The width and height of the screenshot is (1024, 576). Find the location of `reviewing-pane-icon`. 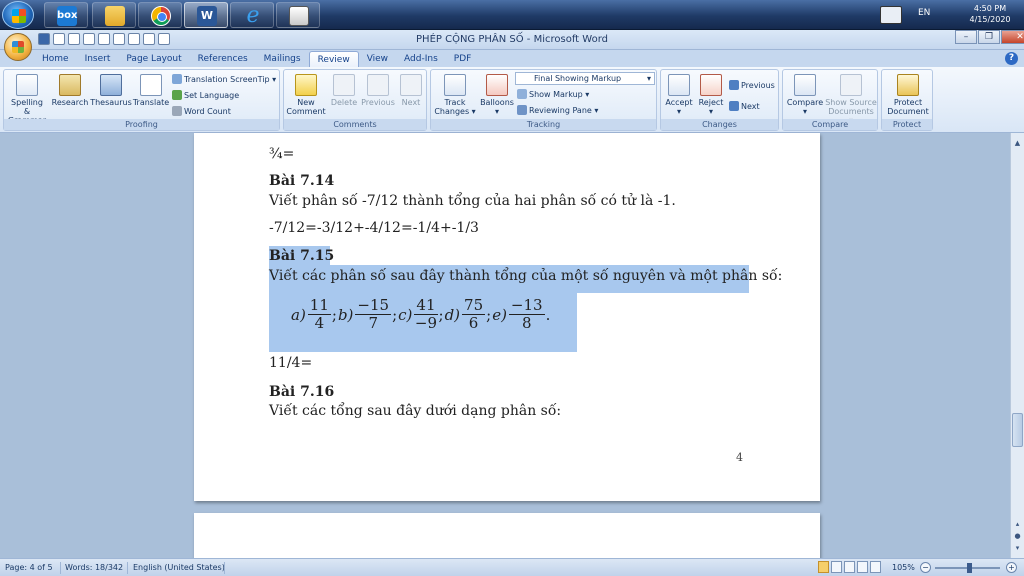

reviewing-pane-icon is located at coordinates (522, 110).